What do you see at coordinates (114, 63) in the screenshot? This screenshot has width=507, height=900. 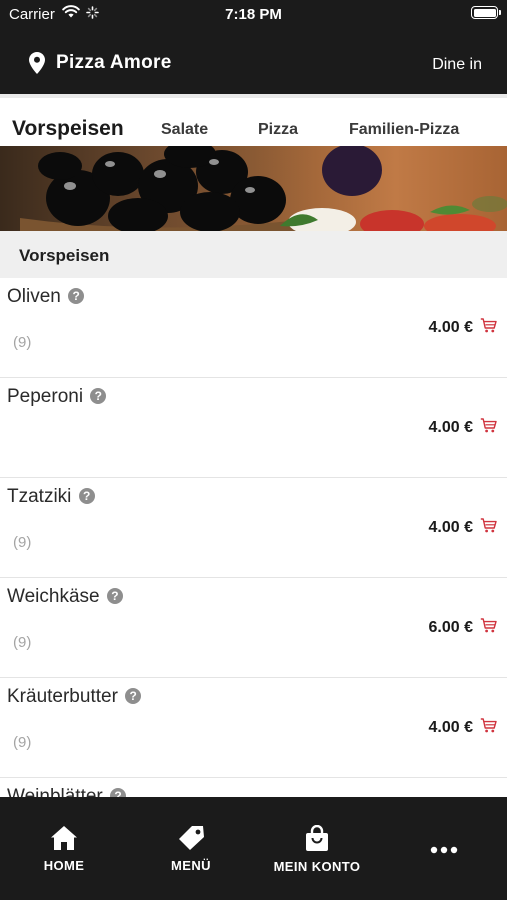 I see `restaurant-name: Pizza Amore` at bounding box center [114, 63].